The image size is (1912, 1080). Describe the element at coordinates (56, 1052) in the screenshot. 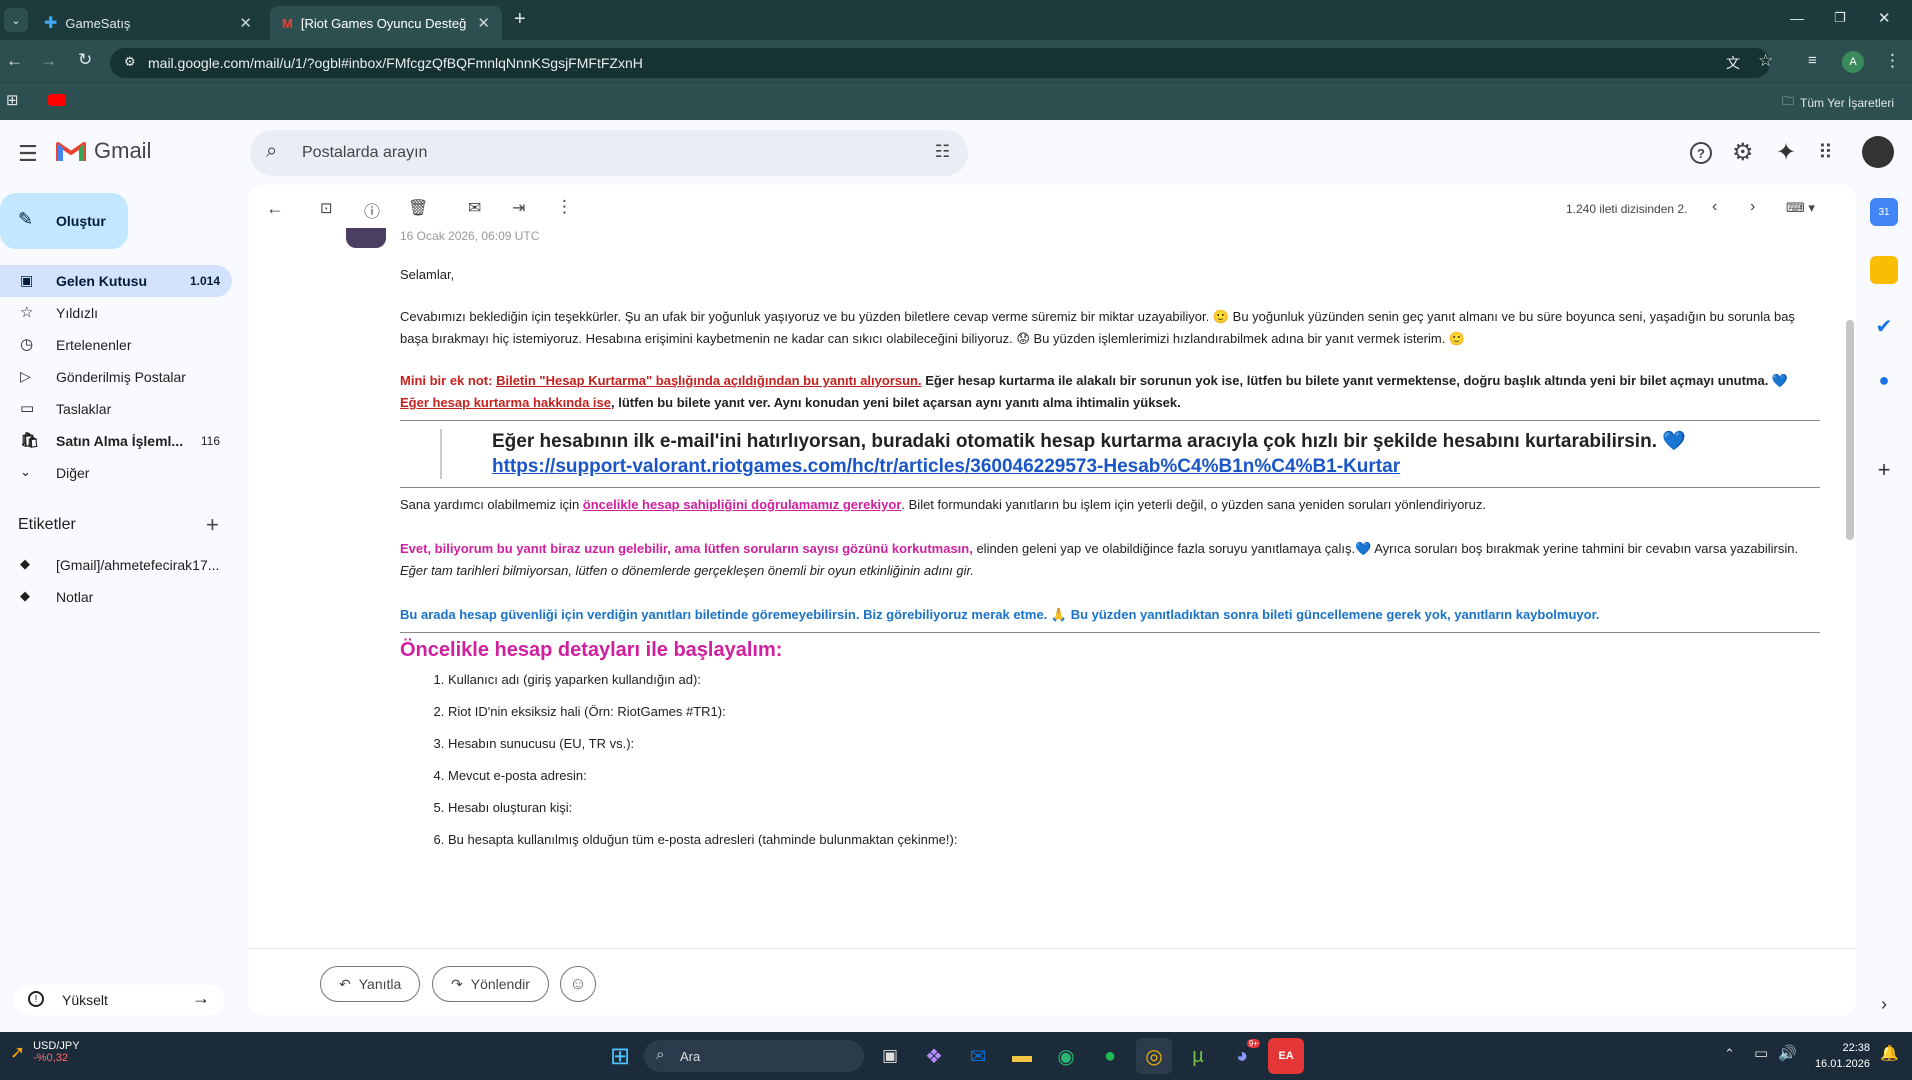

I see `stock-text: USD/JPY -%0,32` at that location.